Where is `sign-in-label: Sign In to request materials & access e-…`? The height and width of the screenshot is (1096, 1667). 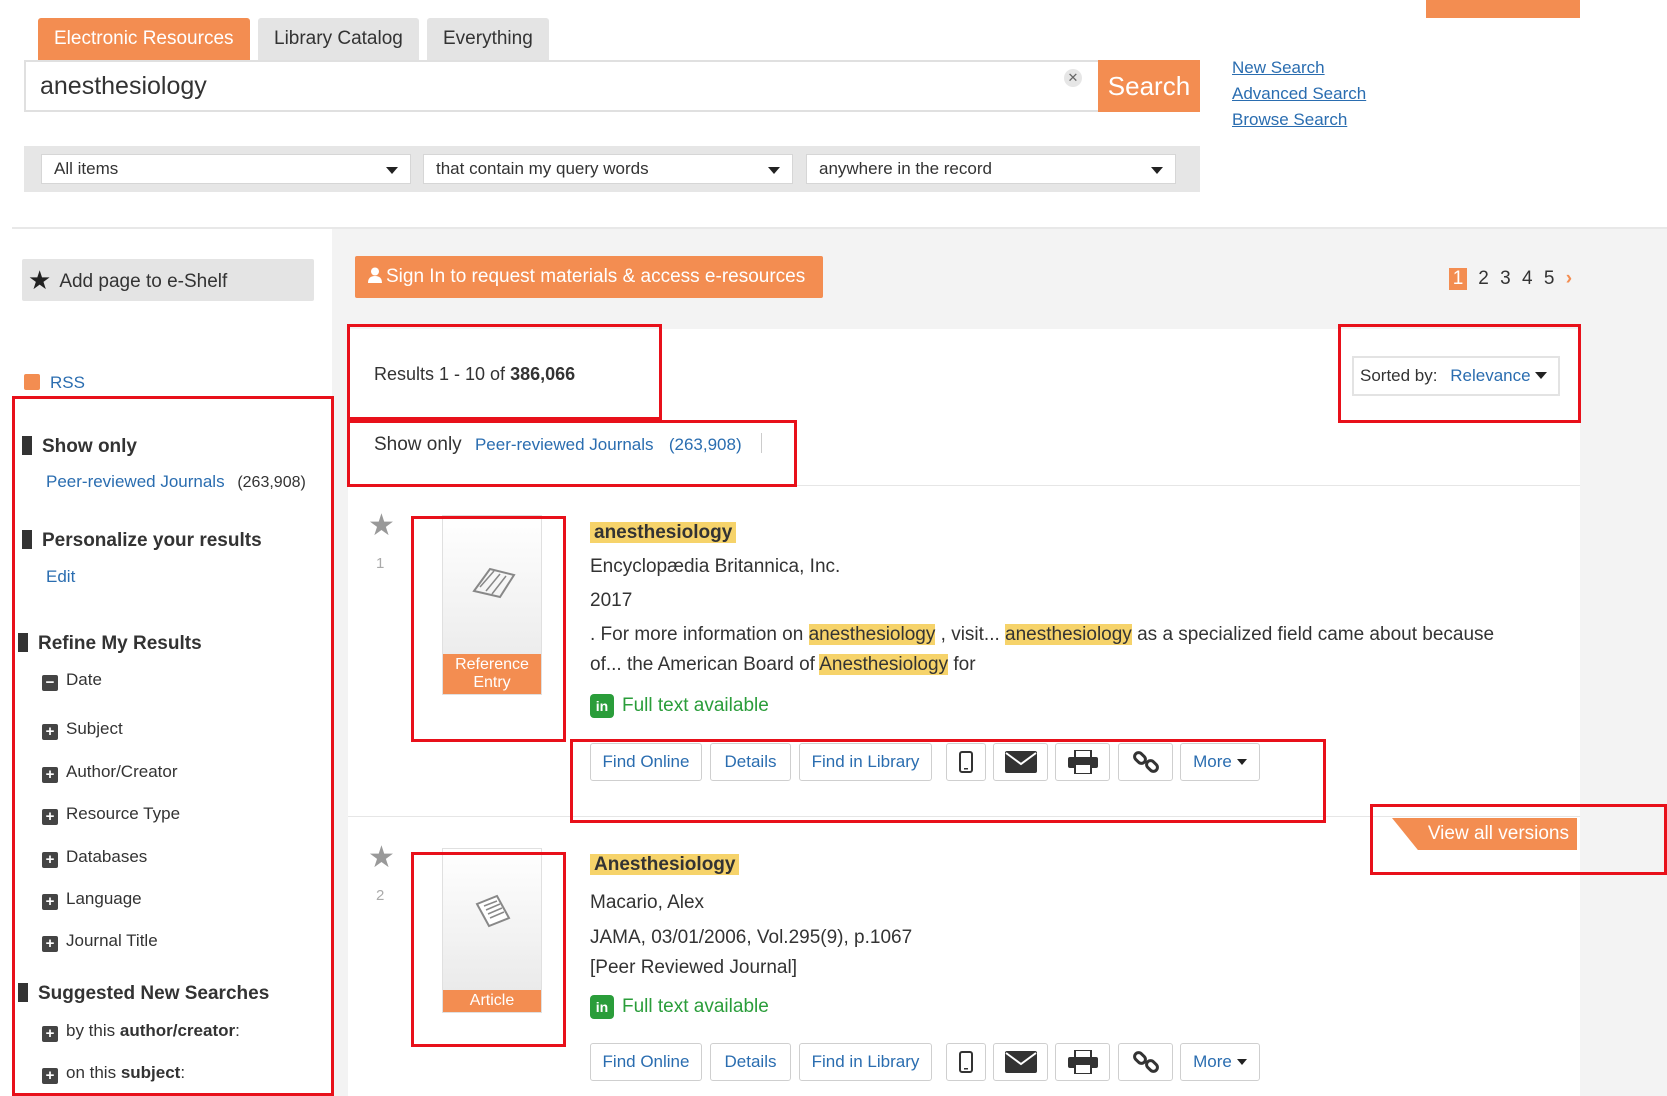 sign-in-label: Sign In to request materials & access e-… is located at coordinates (596, 276).